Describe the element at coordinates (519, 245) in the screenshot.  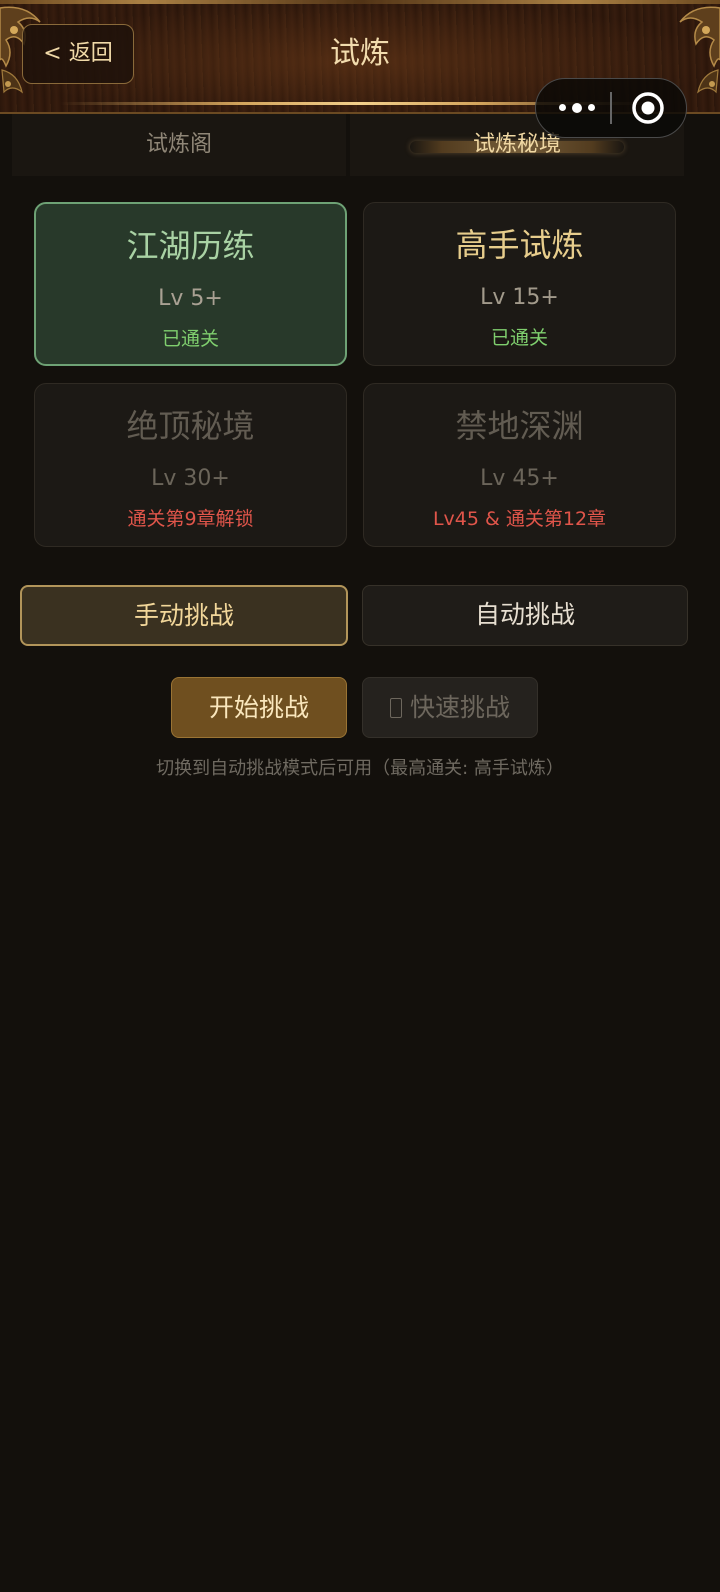
I see `stage-name: 高手试炼` at that location.